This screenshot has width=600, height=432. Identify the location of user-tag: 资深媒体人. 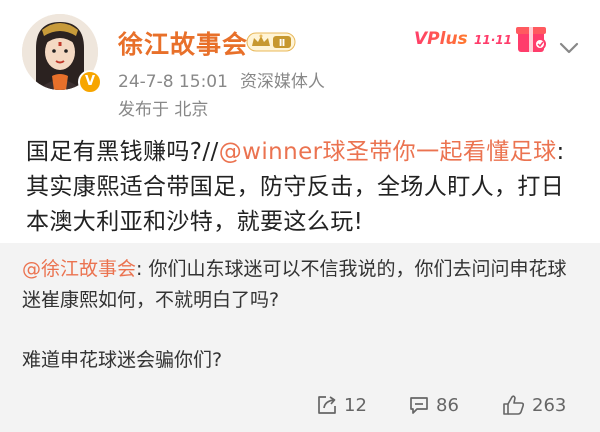
(282, 82).